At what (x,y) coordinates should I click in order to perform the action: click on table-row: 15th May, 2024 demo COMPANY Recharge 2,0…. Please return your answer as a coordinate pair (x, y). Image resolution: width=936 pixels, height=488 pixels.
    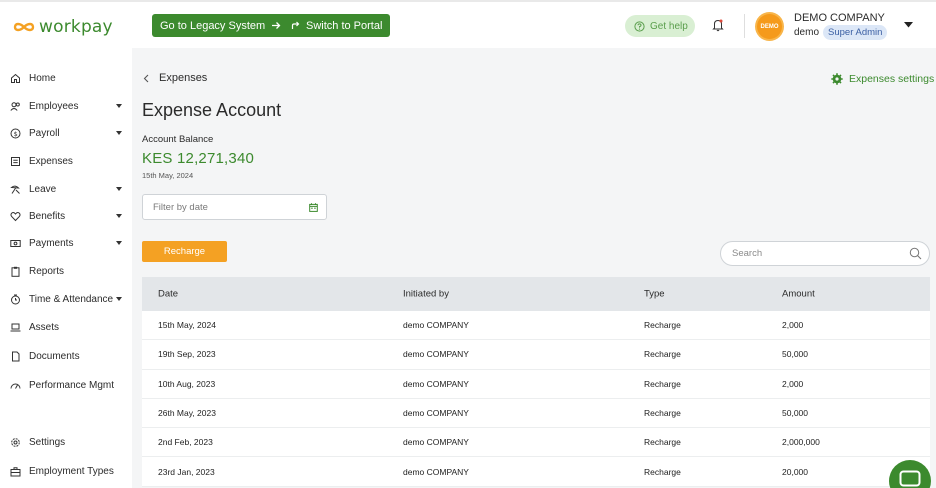
    Looking at the image, I should click on (536, 326).